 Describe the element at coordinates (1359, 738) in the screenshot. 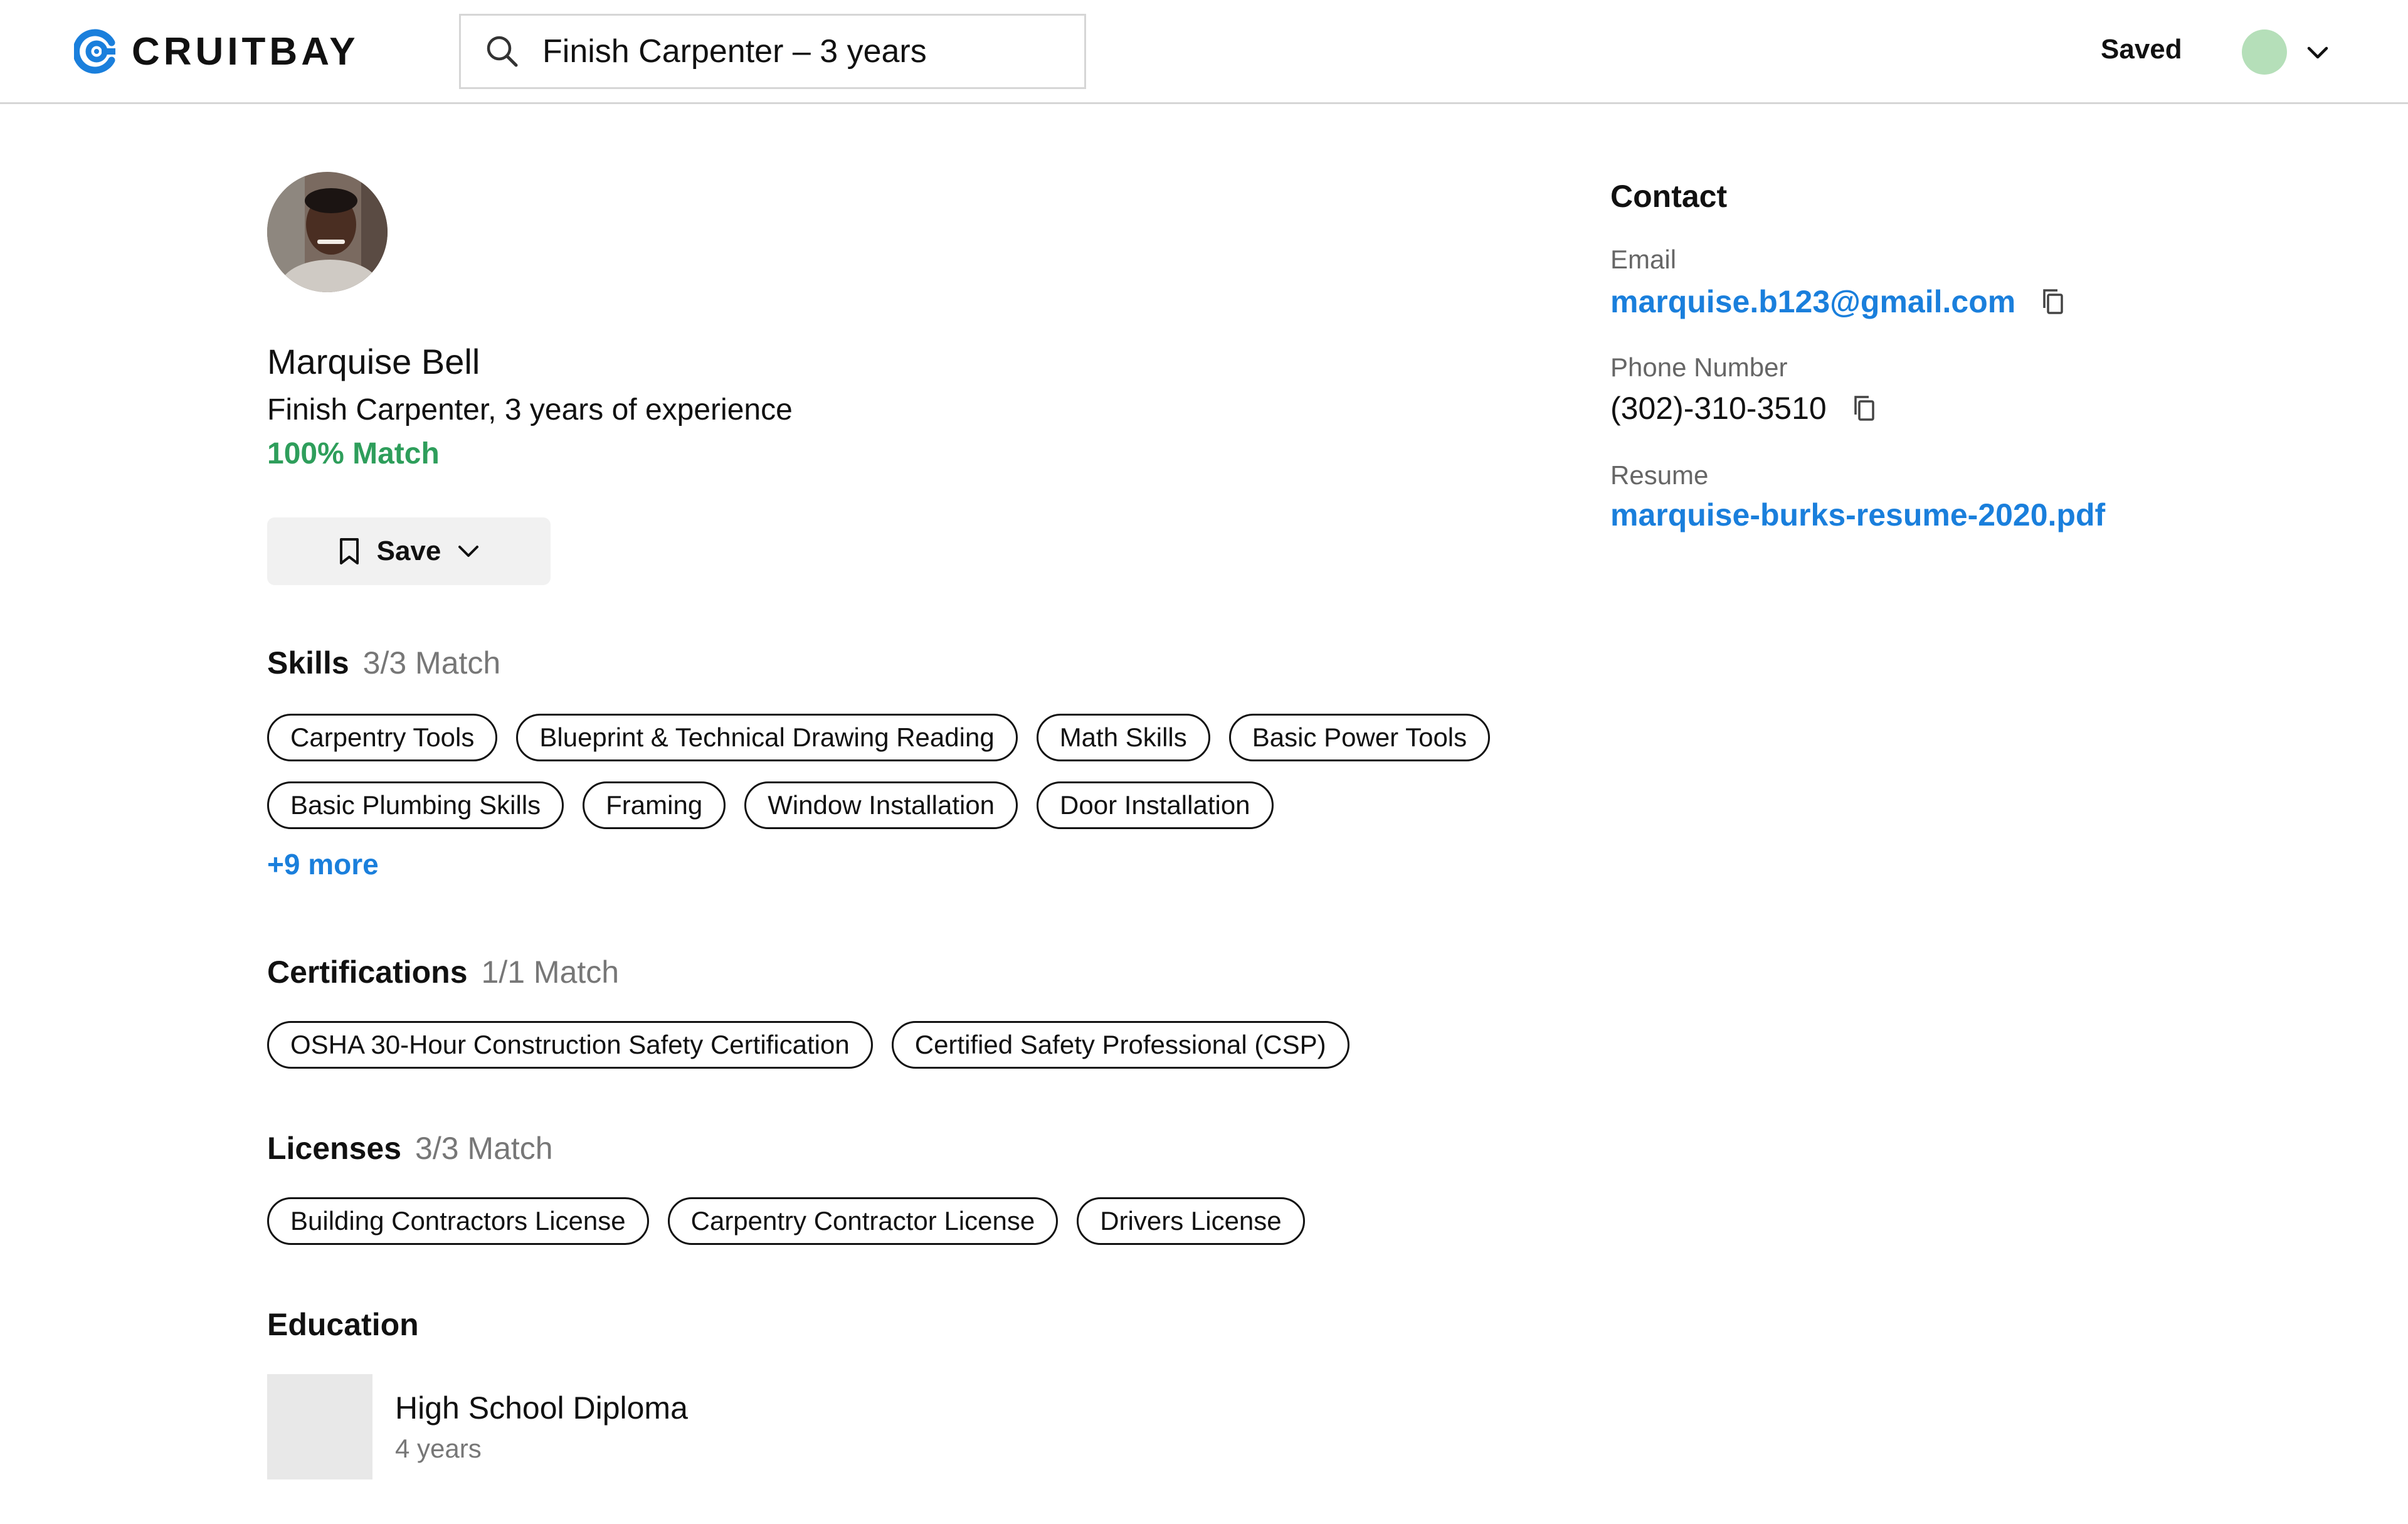

I see `skill-chip: Basic Power Tools` at that location.